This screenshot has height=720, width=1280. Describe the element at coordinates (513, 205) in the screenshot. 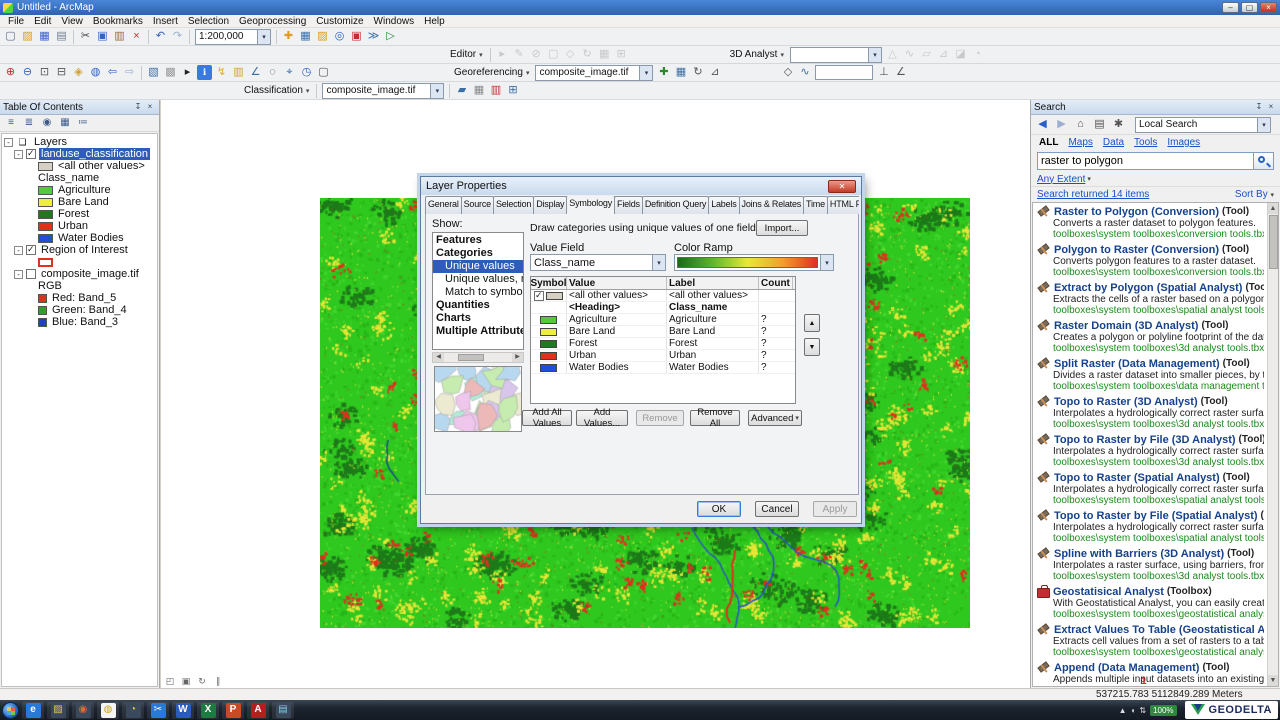

I see `tab-selection: Selection` at that location.